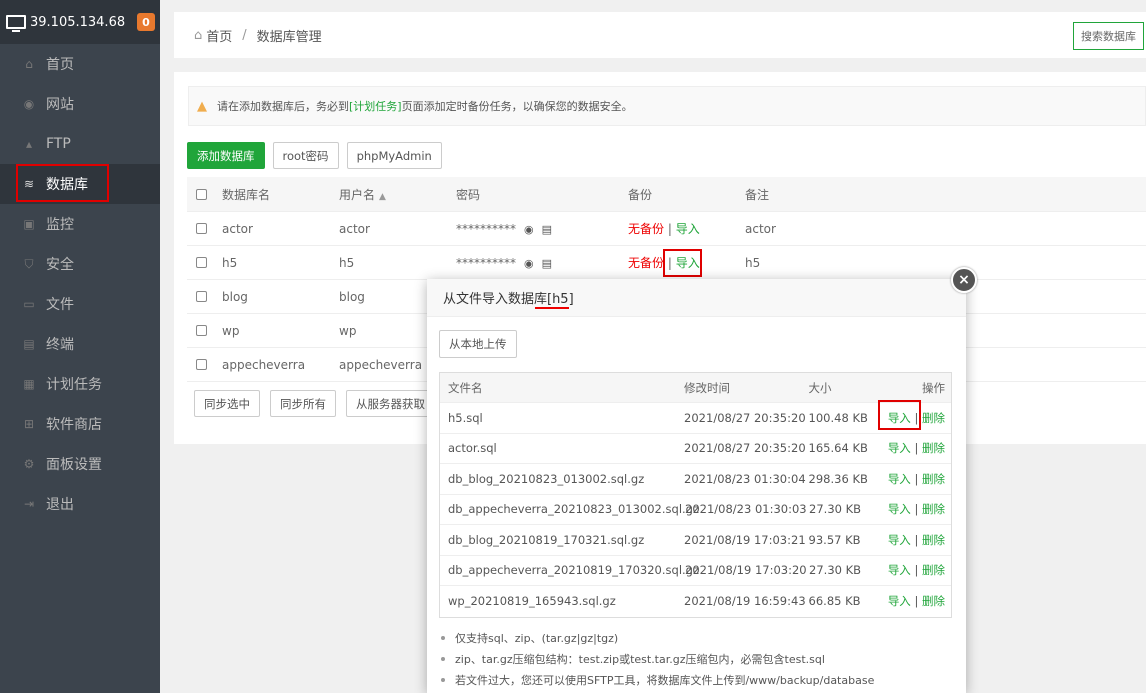 This screenshot has height=693, width=1146. I want to click on upload-local-button: 从本地上传, so click(478, 344).